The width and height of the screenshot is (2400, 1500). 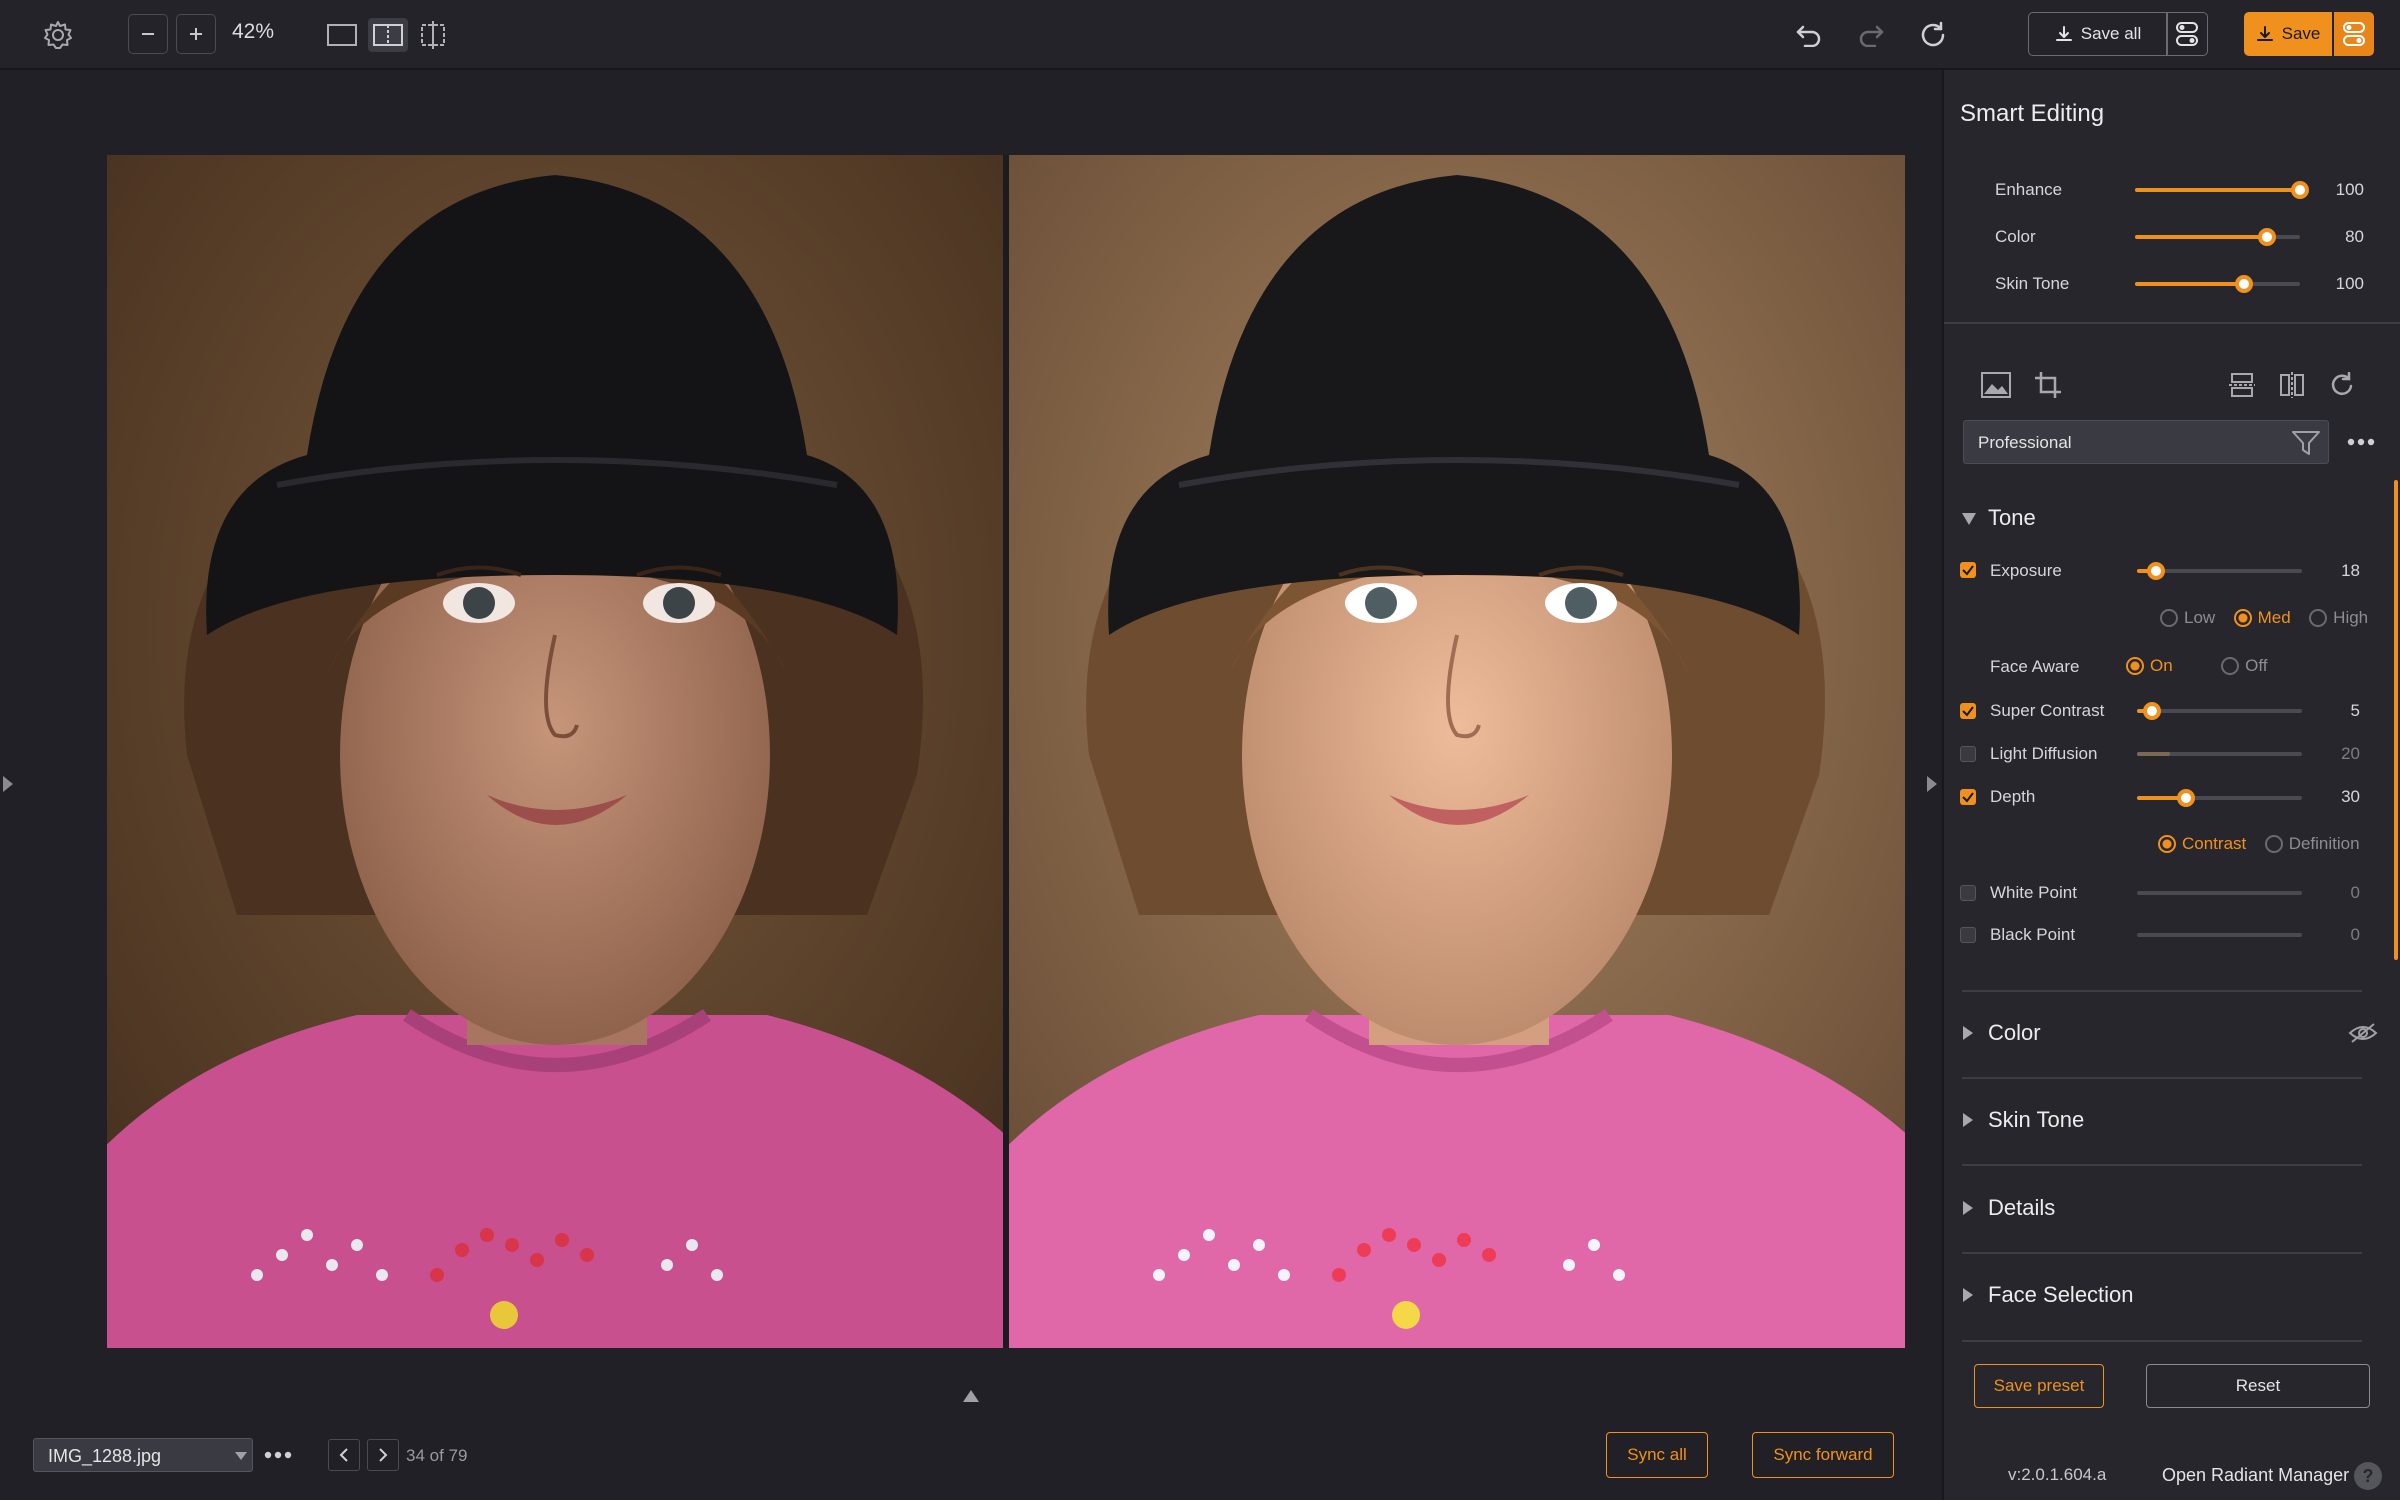 What do you see at coordinates (1933, 35) in the screenshot?
I see `reset-rotate-icon` at bounding box center [1933, 35].